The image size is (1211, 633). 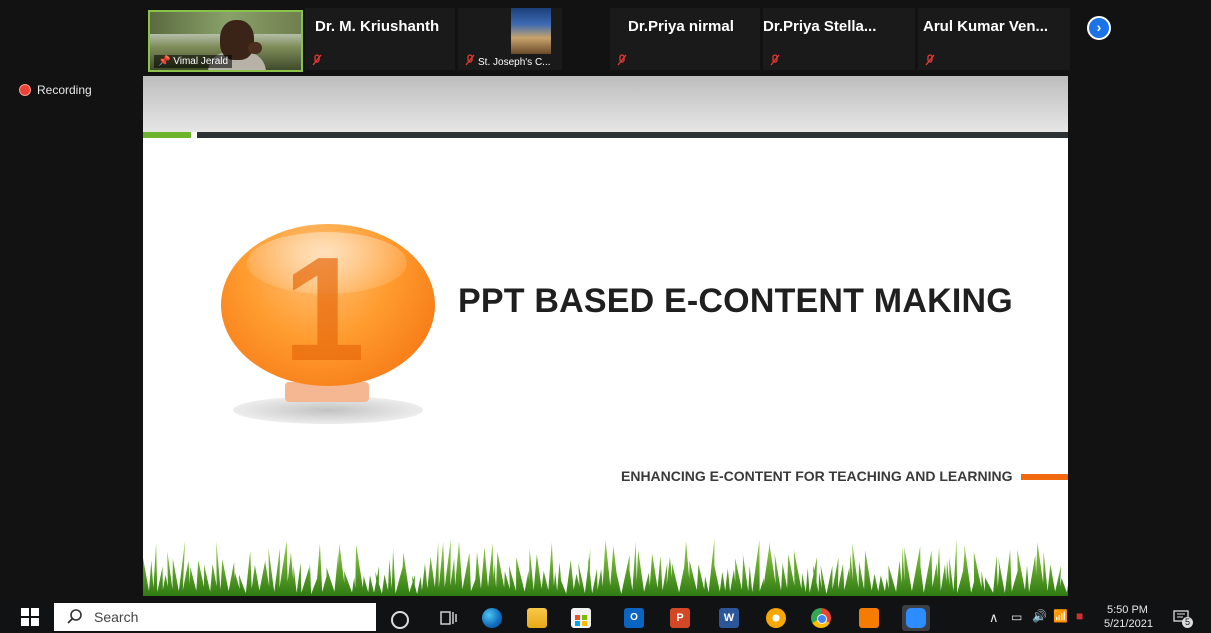 What do you see at coordinates (531, 31) in the screenshot?
I see `participant-profile-photo` at bounding box center [531, 31].